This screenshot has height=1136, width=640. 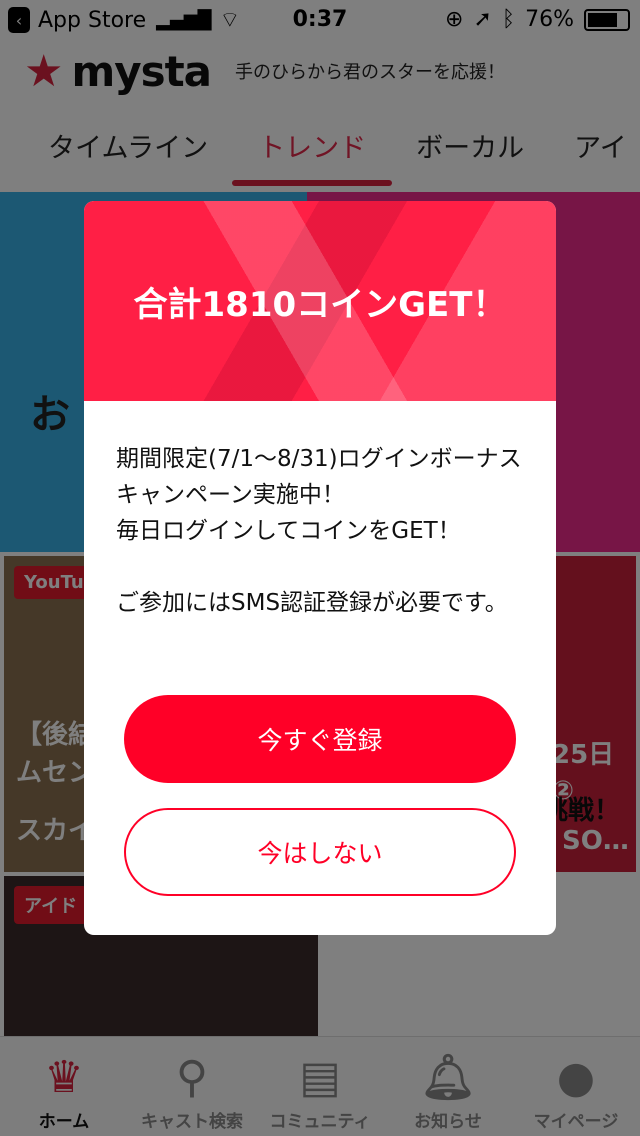 I want to click on dialog-note: ご参加にはSMS認証登録が必要です。, so click(x=312, y=603).